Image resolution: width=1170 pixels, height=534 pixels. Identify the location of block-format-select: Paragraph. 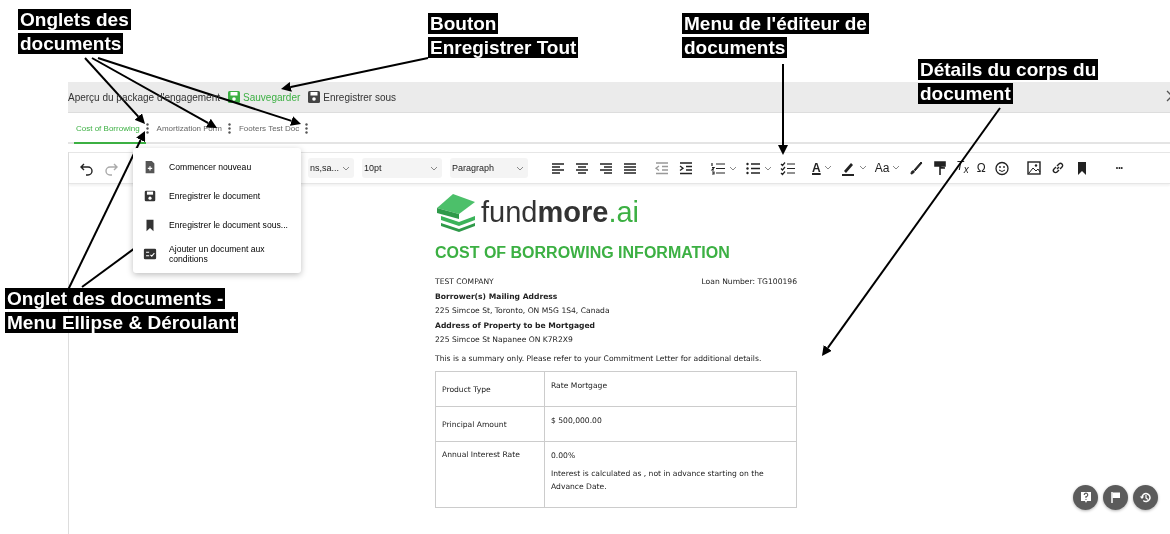
(489, 168).